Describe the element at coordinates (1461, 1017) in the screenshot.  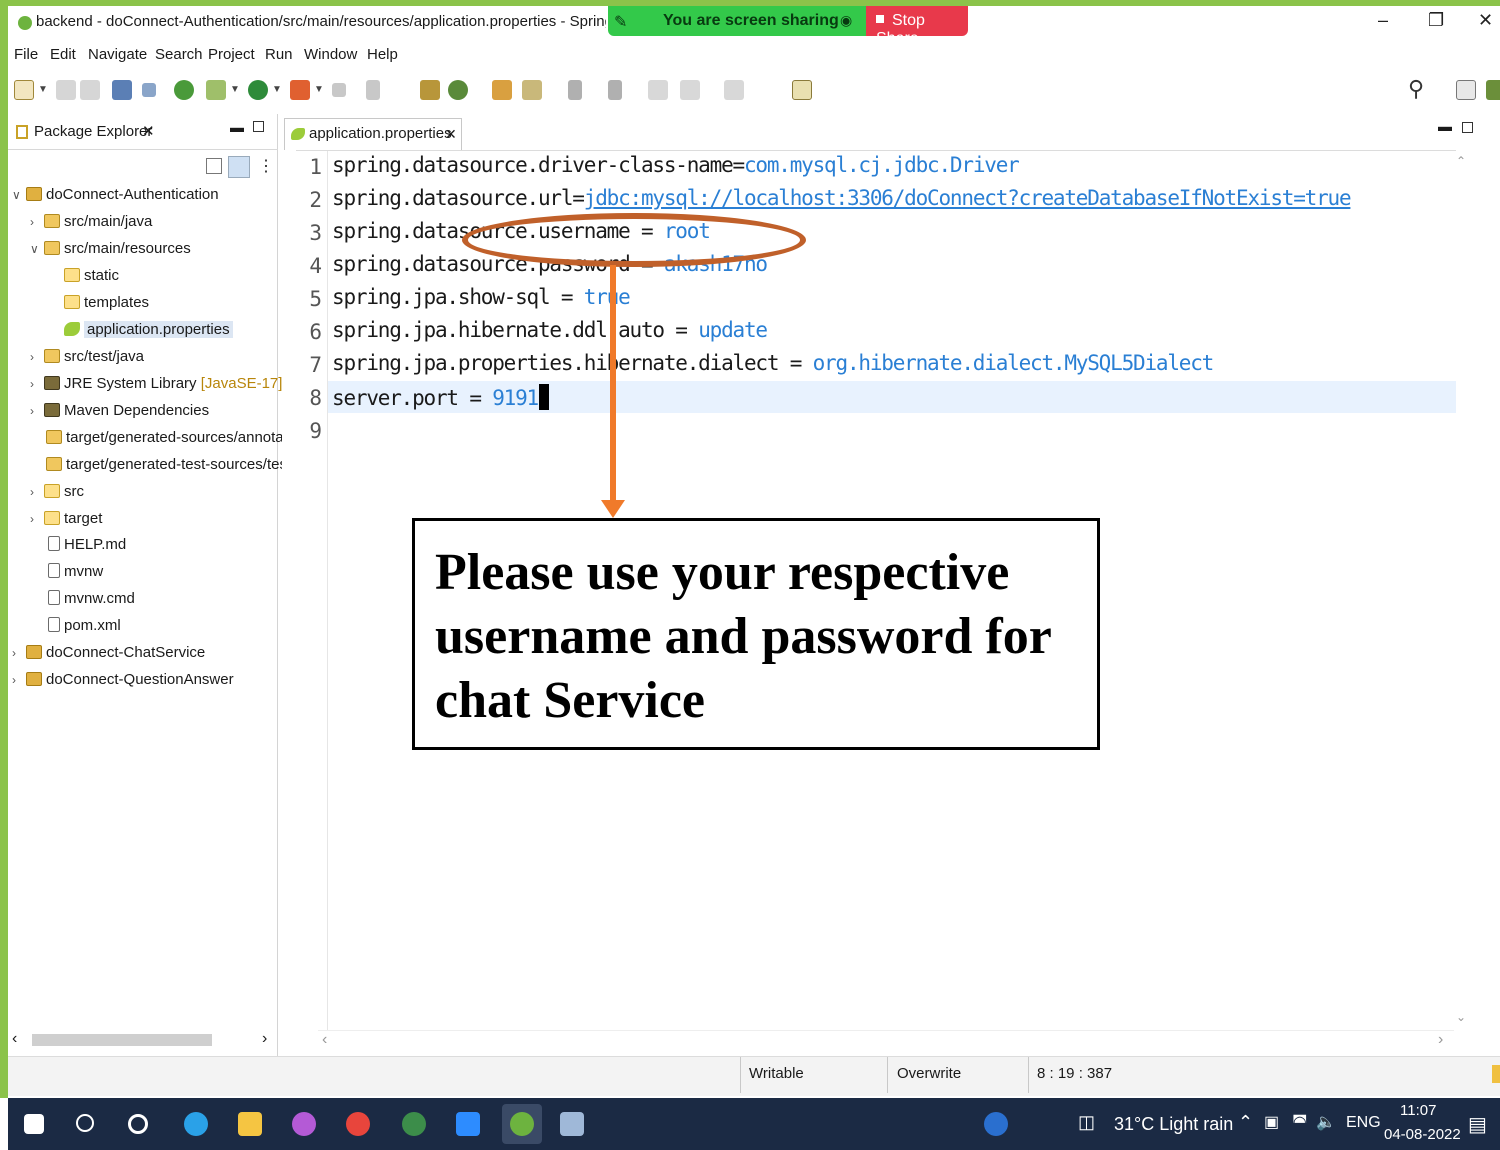
I see `scroll-down-icon: ⌄` at that location.